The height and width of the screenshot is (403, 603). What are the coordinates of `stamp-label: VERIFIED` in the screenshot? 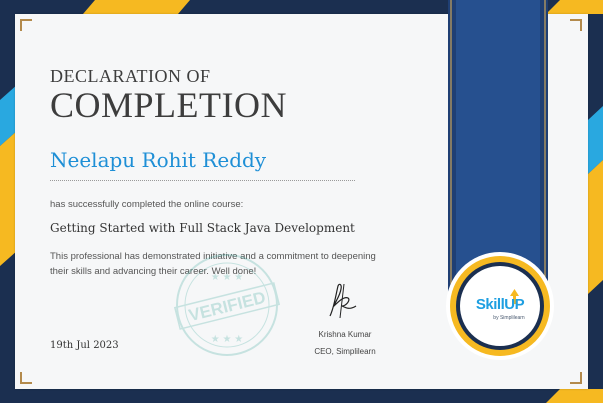 It's located at (227, 306).